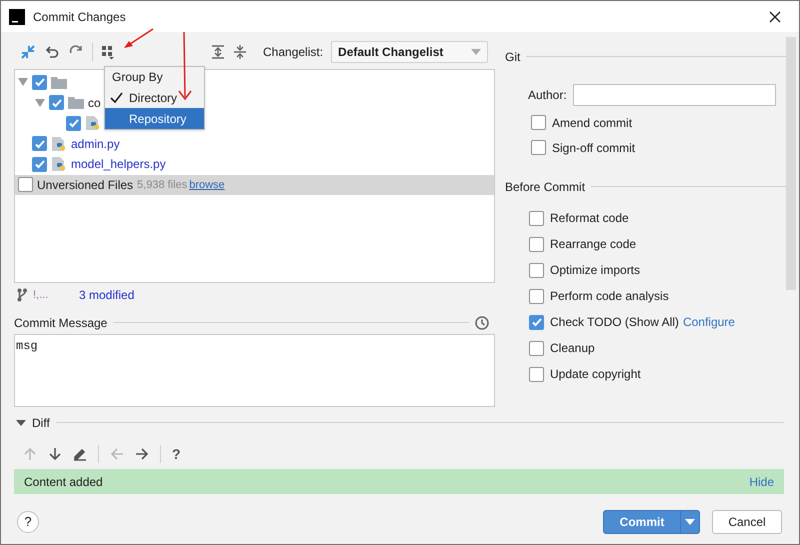 Image resolution: width=800 pixels, height=545 pixels. What do you see at coordinates (61, 323) in the screenshot?
I see `section-title: Commit Message` at bounding box center [61, 323].